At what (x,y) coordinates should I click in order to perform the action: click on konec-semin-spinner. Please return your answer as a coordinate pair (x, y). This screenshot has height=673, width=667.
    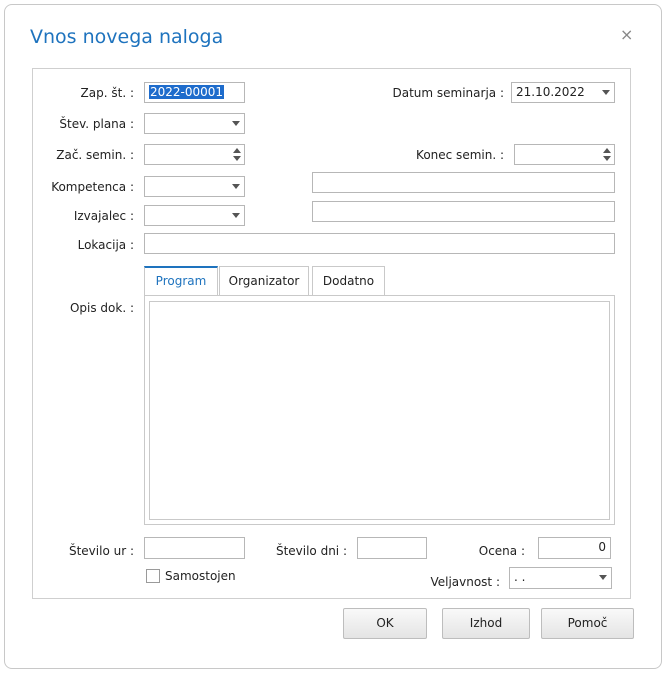
    Looking at the image, I should click on (564, 154).